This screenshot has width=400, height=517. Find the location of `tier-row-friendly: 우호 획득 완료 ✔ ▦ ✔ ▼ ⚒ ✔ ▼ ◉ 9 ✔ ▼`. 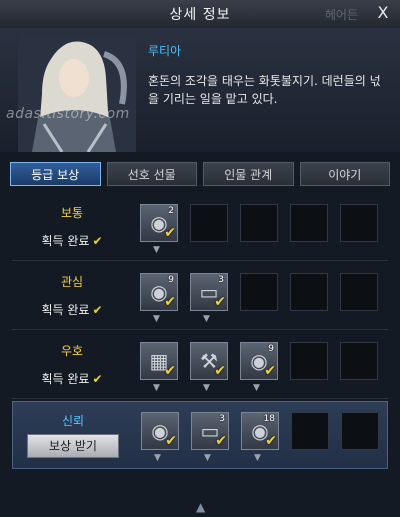

tier-row-friendly: 우호 획득 완료 ✔ ▦ ✔ ▼ ⚒ ✔ ▼ ◉ 9 ✔ ▼ is located at coordinates (200, 365).